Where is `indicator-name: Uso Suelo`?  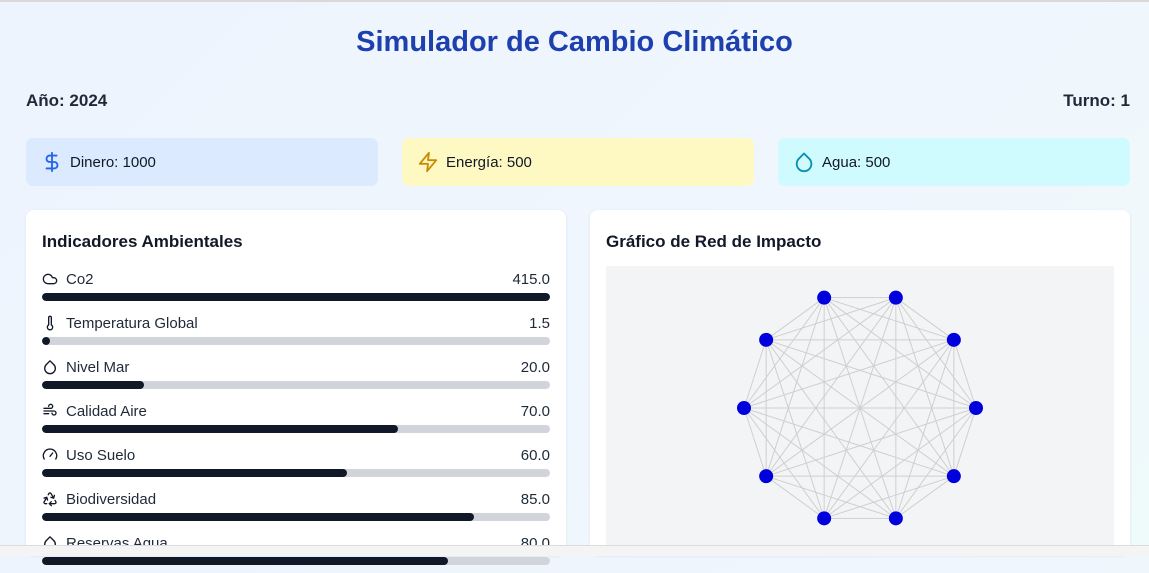 indicator-name: Uso Suelo is located at coordinates (101, 455).